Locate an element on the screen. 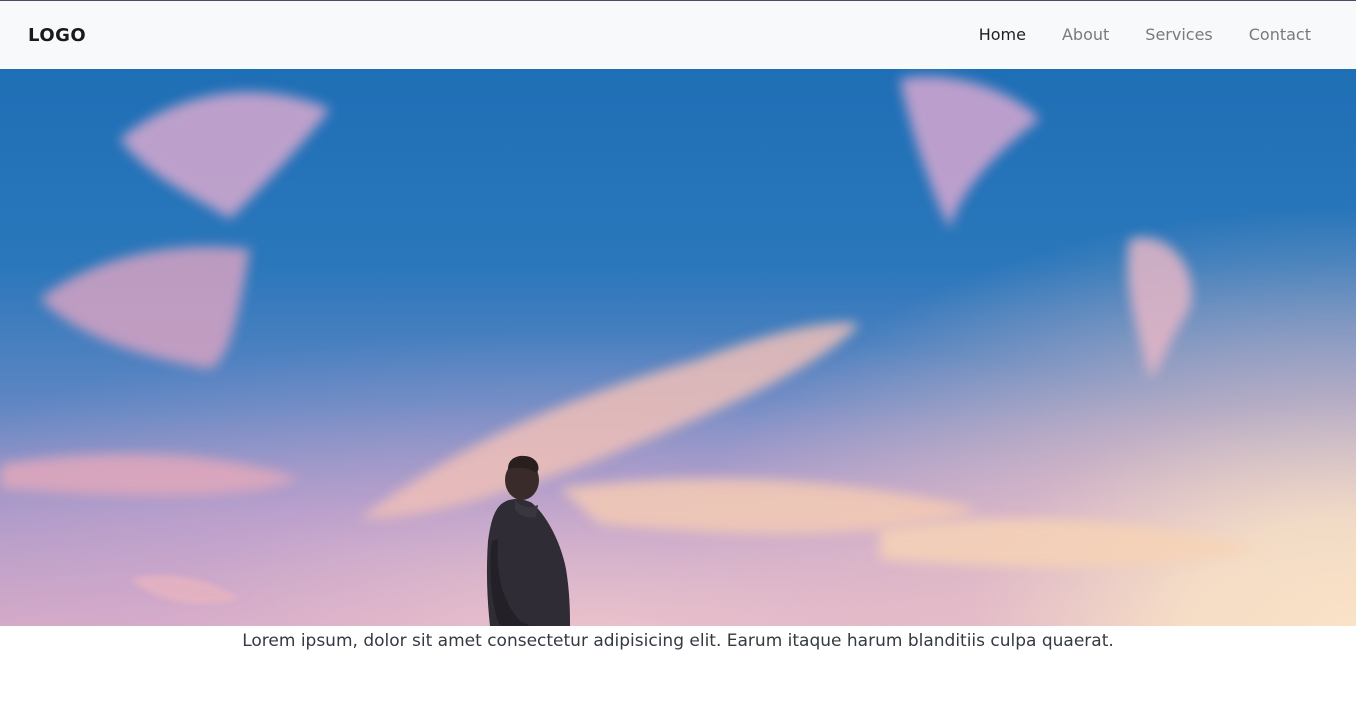  nav-link-about: About is located at coordinates (1085, 35).